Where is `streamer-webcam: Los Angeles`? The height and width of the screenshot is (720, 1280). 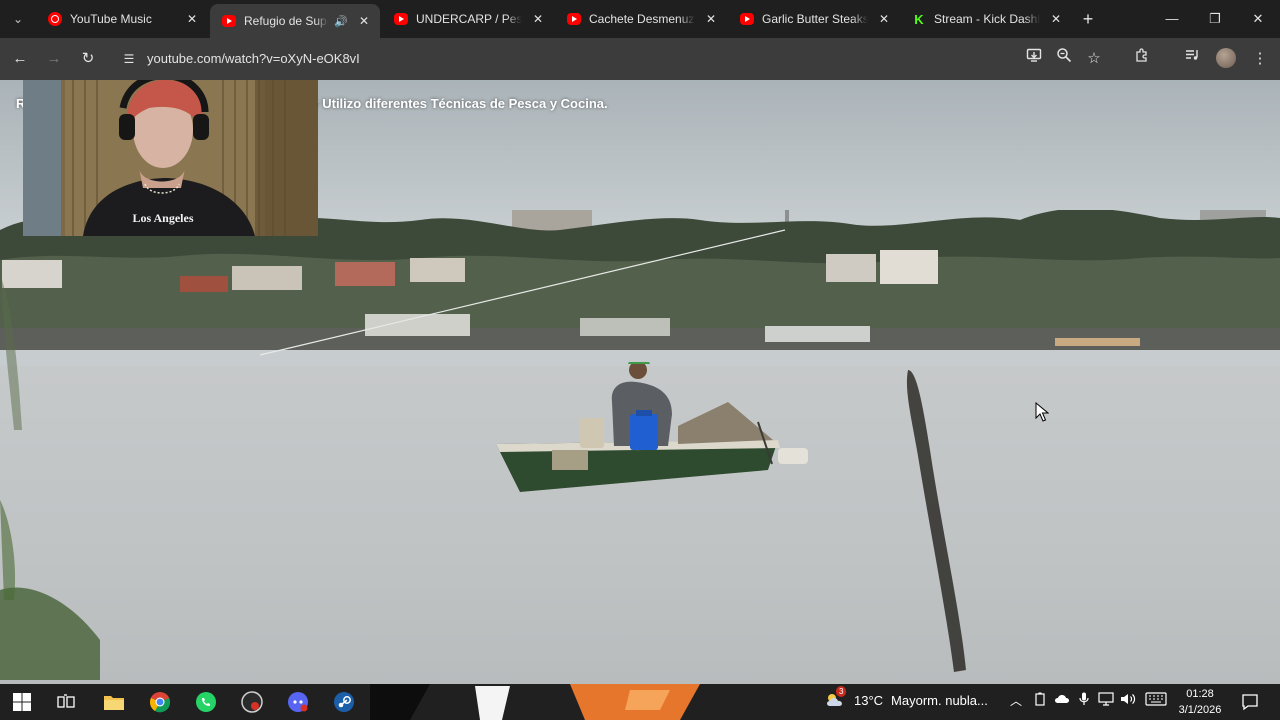 streamer-webcam: Los Angeles is located at coordinates (170, 158).